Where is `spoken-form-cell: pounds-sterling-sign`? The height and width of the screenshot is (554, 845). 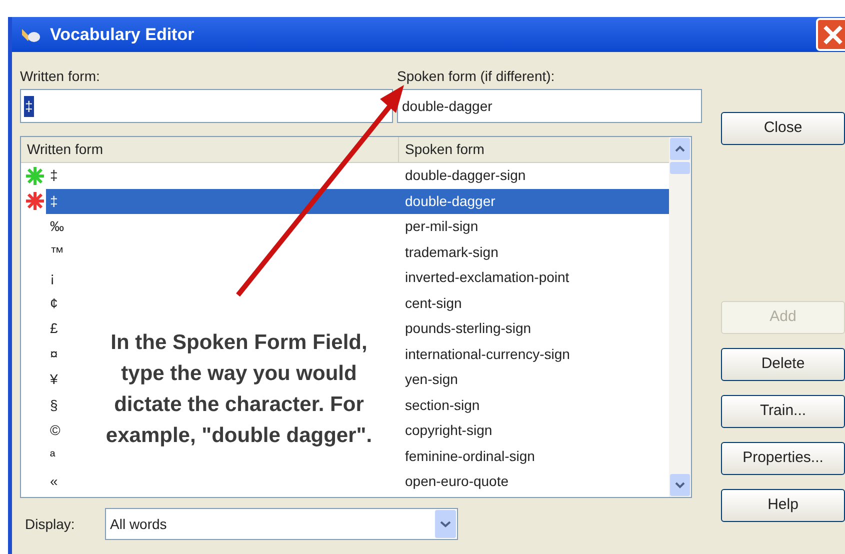
spoken-form-cell: pounds-sterling-sign is located at coordinates (534, 329).